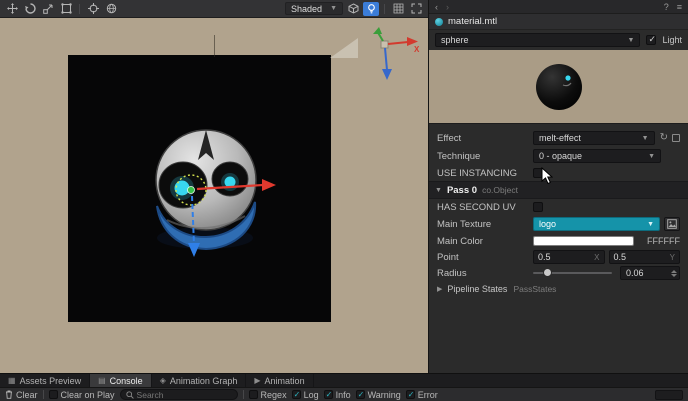 The image size is (688, 401). What do you see at coordinates (538, 173) in the screenshot?
I see `use-instancing-checkbox` at bounding box center [538, 173].